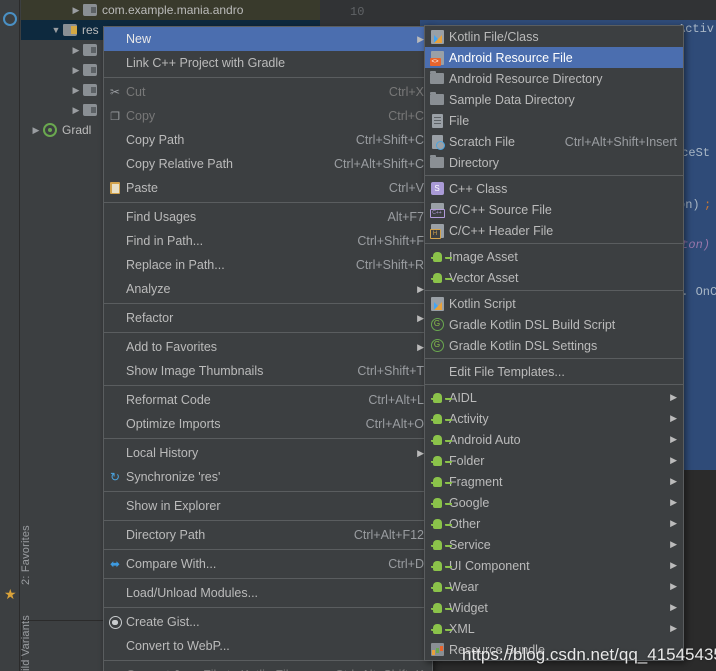  What do you see at coordinates (554, 99) in the screenshot?
I see `submenu-item-sample-data-directory: Sample Data Directory` at bounding box center [554, 99].